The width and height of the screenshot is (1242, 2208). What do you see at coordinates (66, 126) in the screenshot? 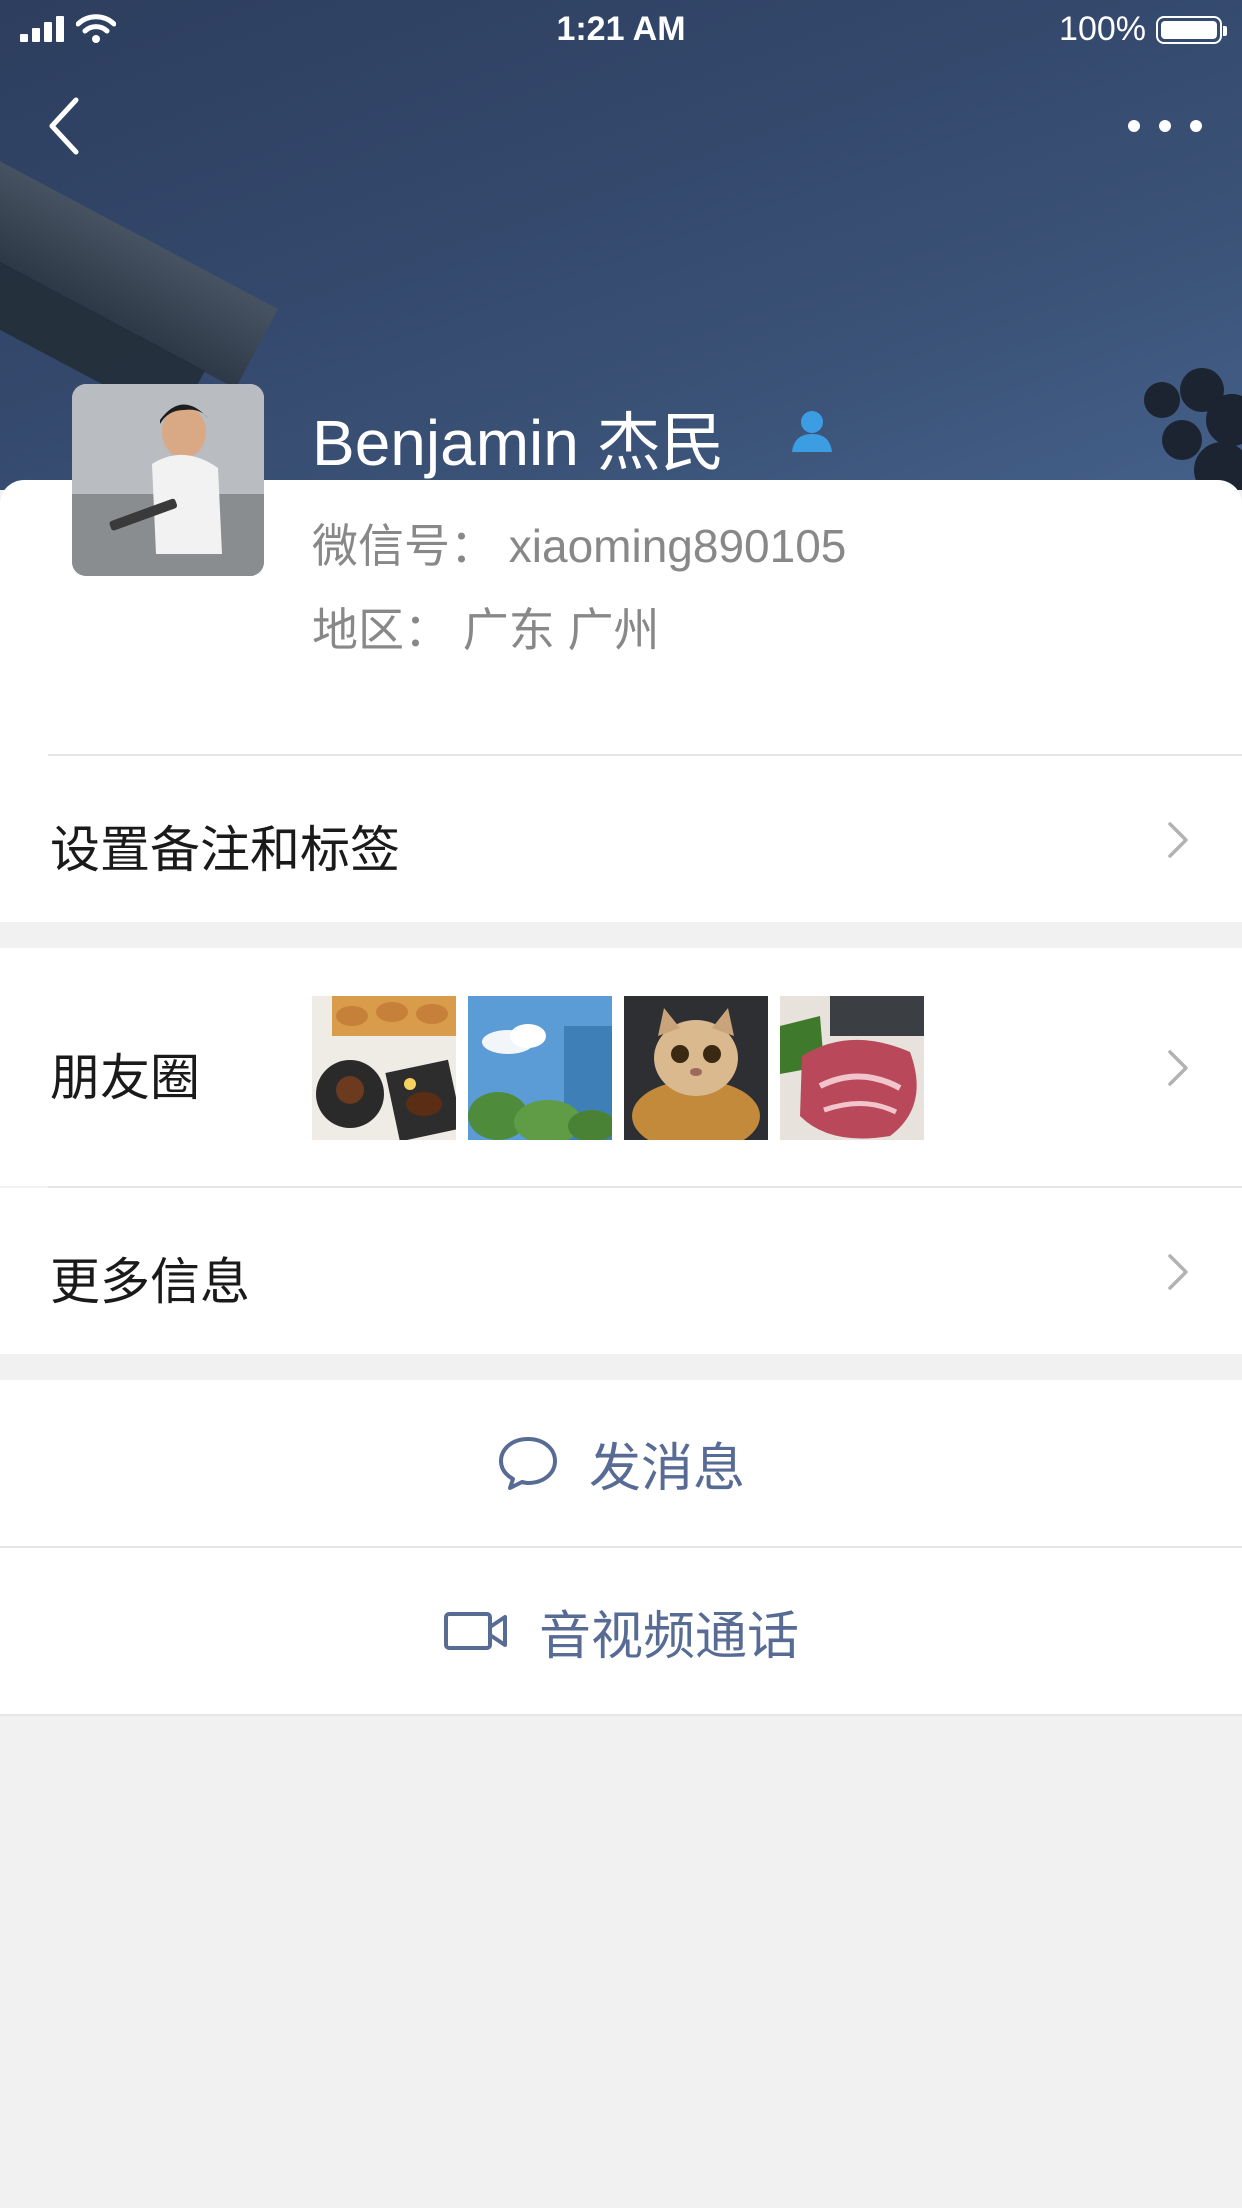
I see `back-button` at bounding box center [66, 126].